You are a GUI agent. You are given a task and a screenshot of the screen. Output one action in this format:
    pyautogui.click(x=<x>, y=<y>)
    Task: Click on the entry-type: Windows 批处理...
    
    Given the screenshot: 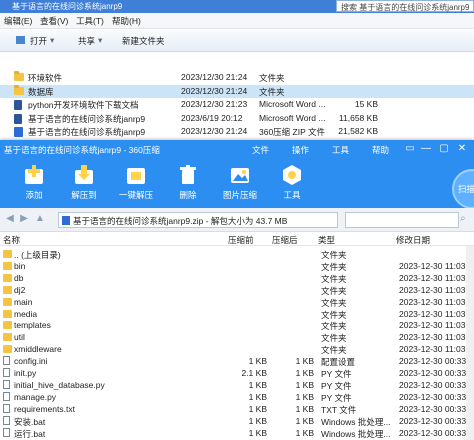 What is the action you would take?
    pyautogui.click(x=356, y=433)
    